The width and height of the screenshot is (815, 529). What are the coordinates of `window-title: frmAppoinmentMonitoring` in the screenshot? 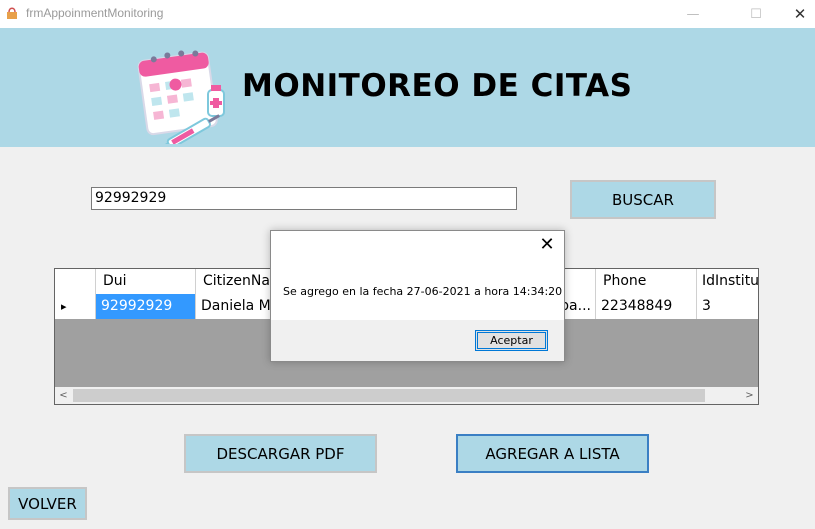 It's located at (95, 13).